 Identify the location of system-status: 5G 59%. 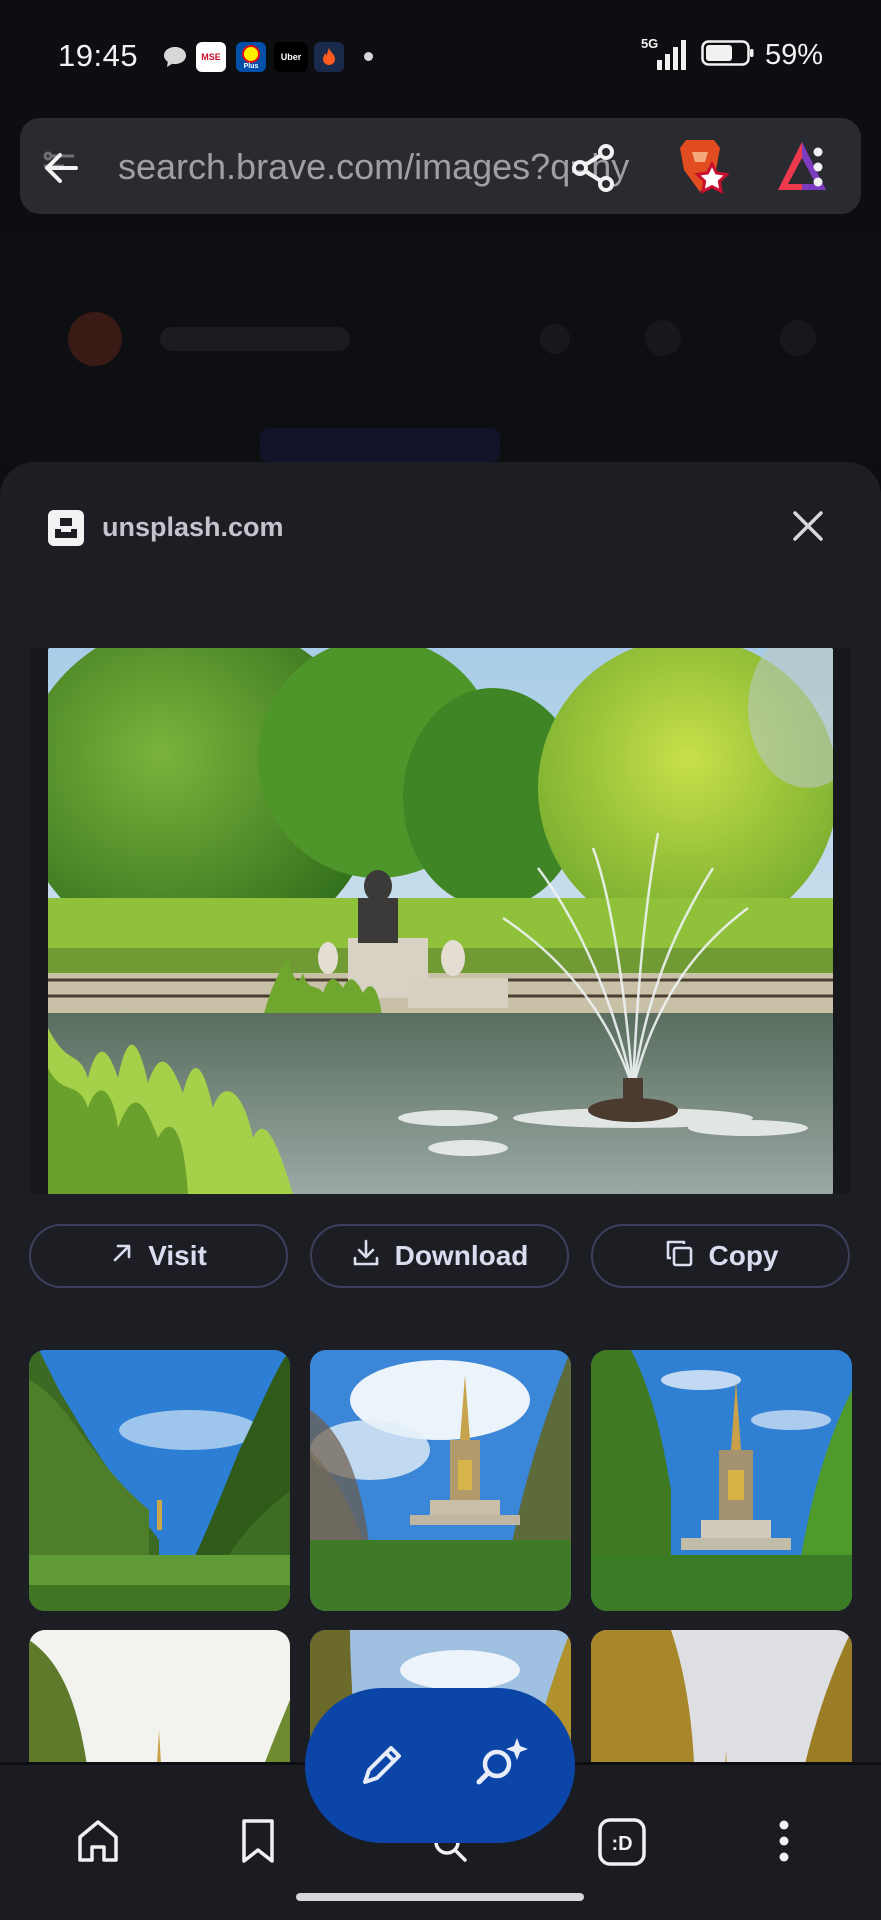
(732, 54).